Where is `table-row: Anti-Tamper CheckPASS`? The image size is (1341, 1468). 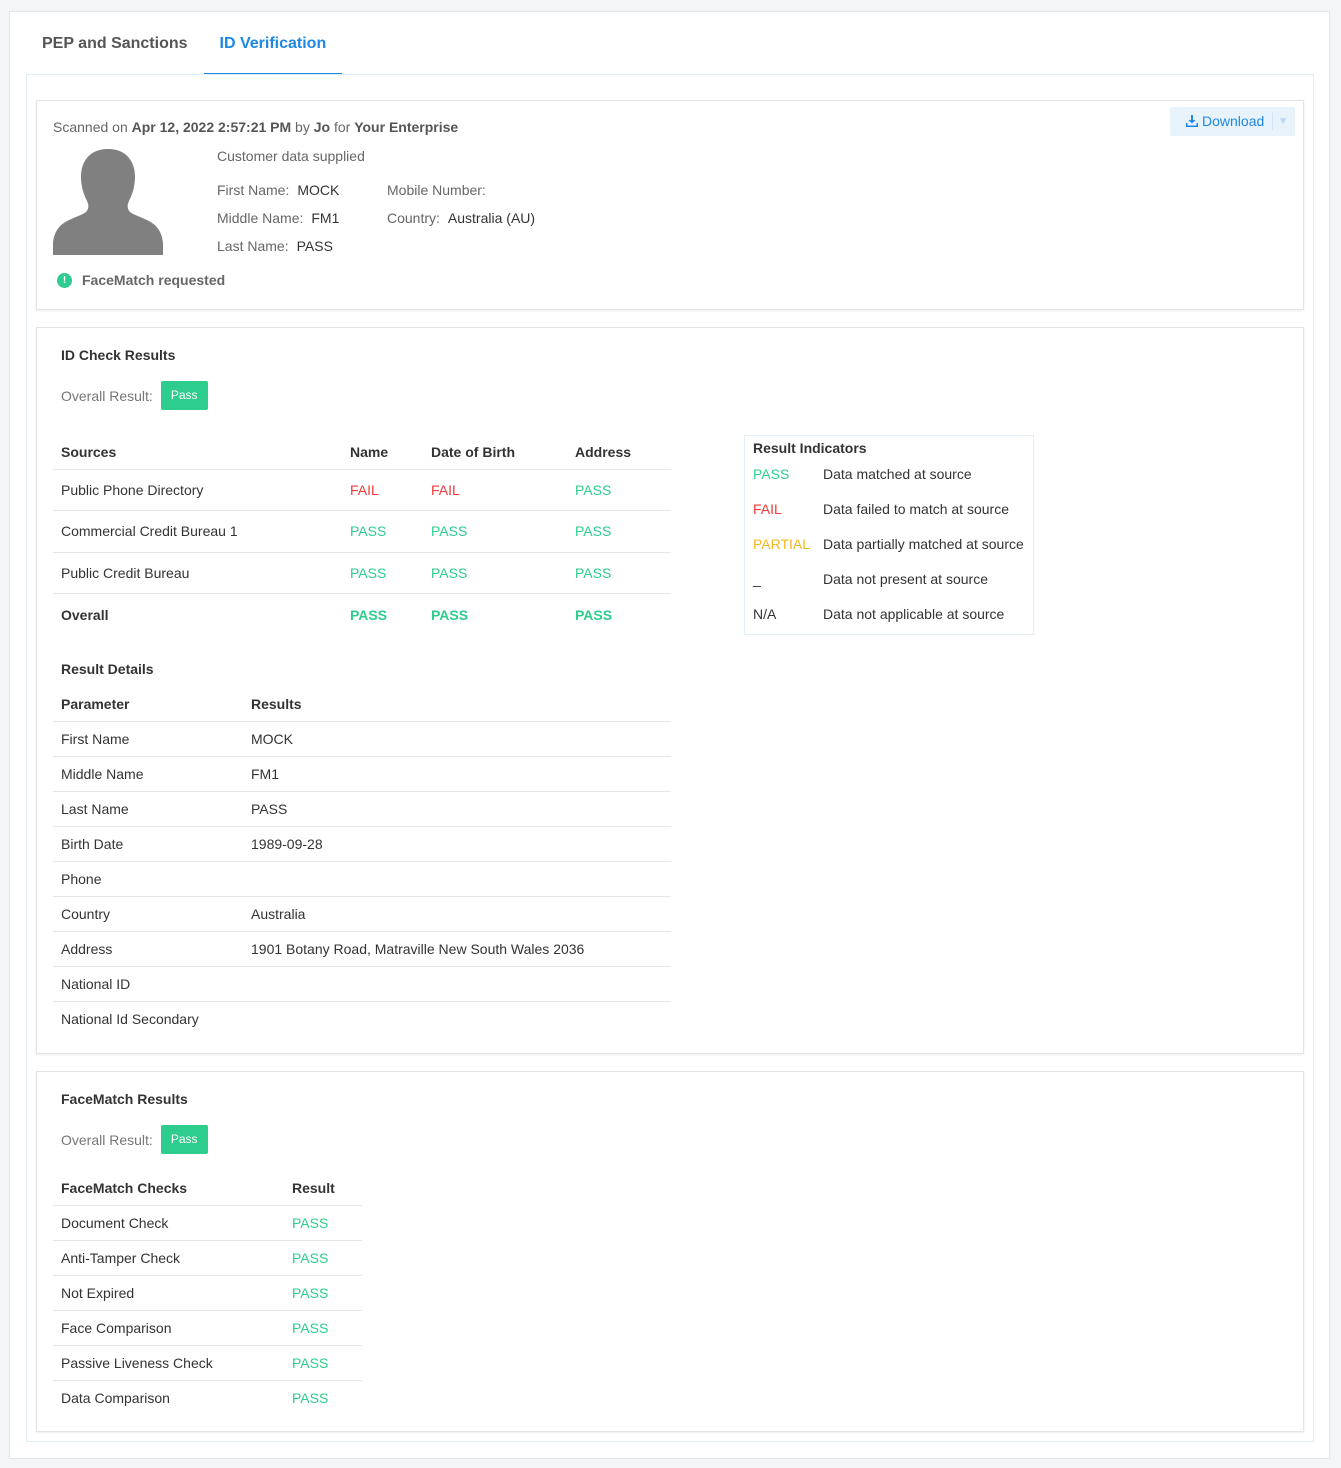
table-row: Anti-Tamper CheckPASS is located at coordinates (207, 1257).